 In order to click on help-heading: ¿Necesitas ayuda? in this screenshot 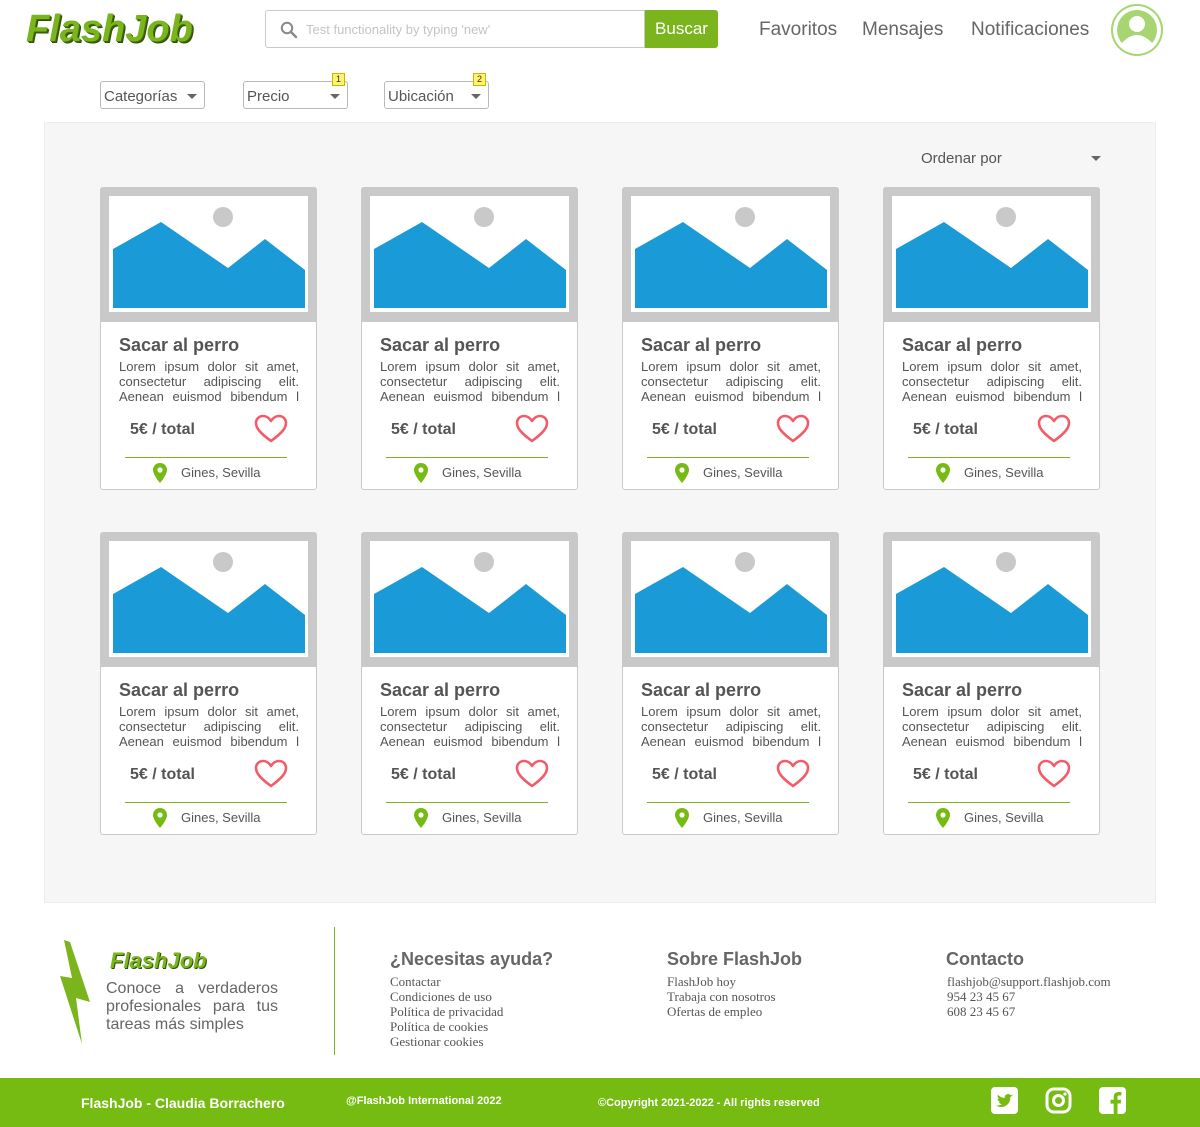, I will do `click(472, 959)`.